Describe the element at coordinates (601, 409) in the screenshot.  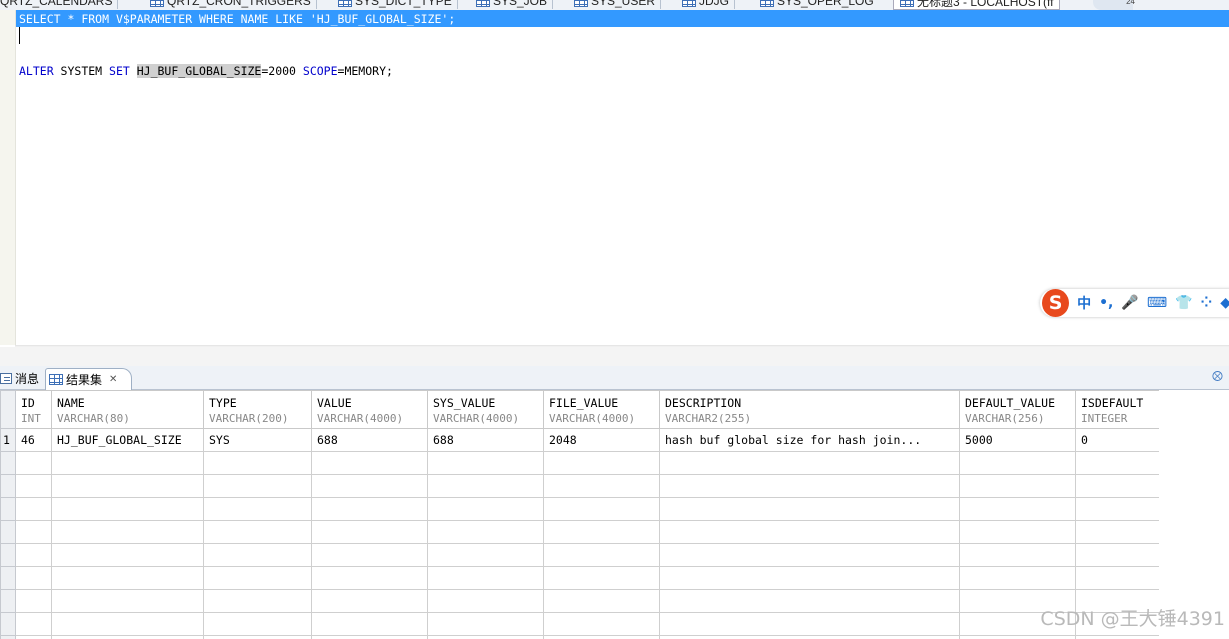
I see `column-header-file-value: FILE_VALUE VARCHAR(4000)` at that location.